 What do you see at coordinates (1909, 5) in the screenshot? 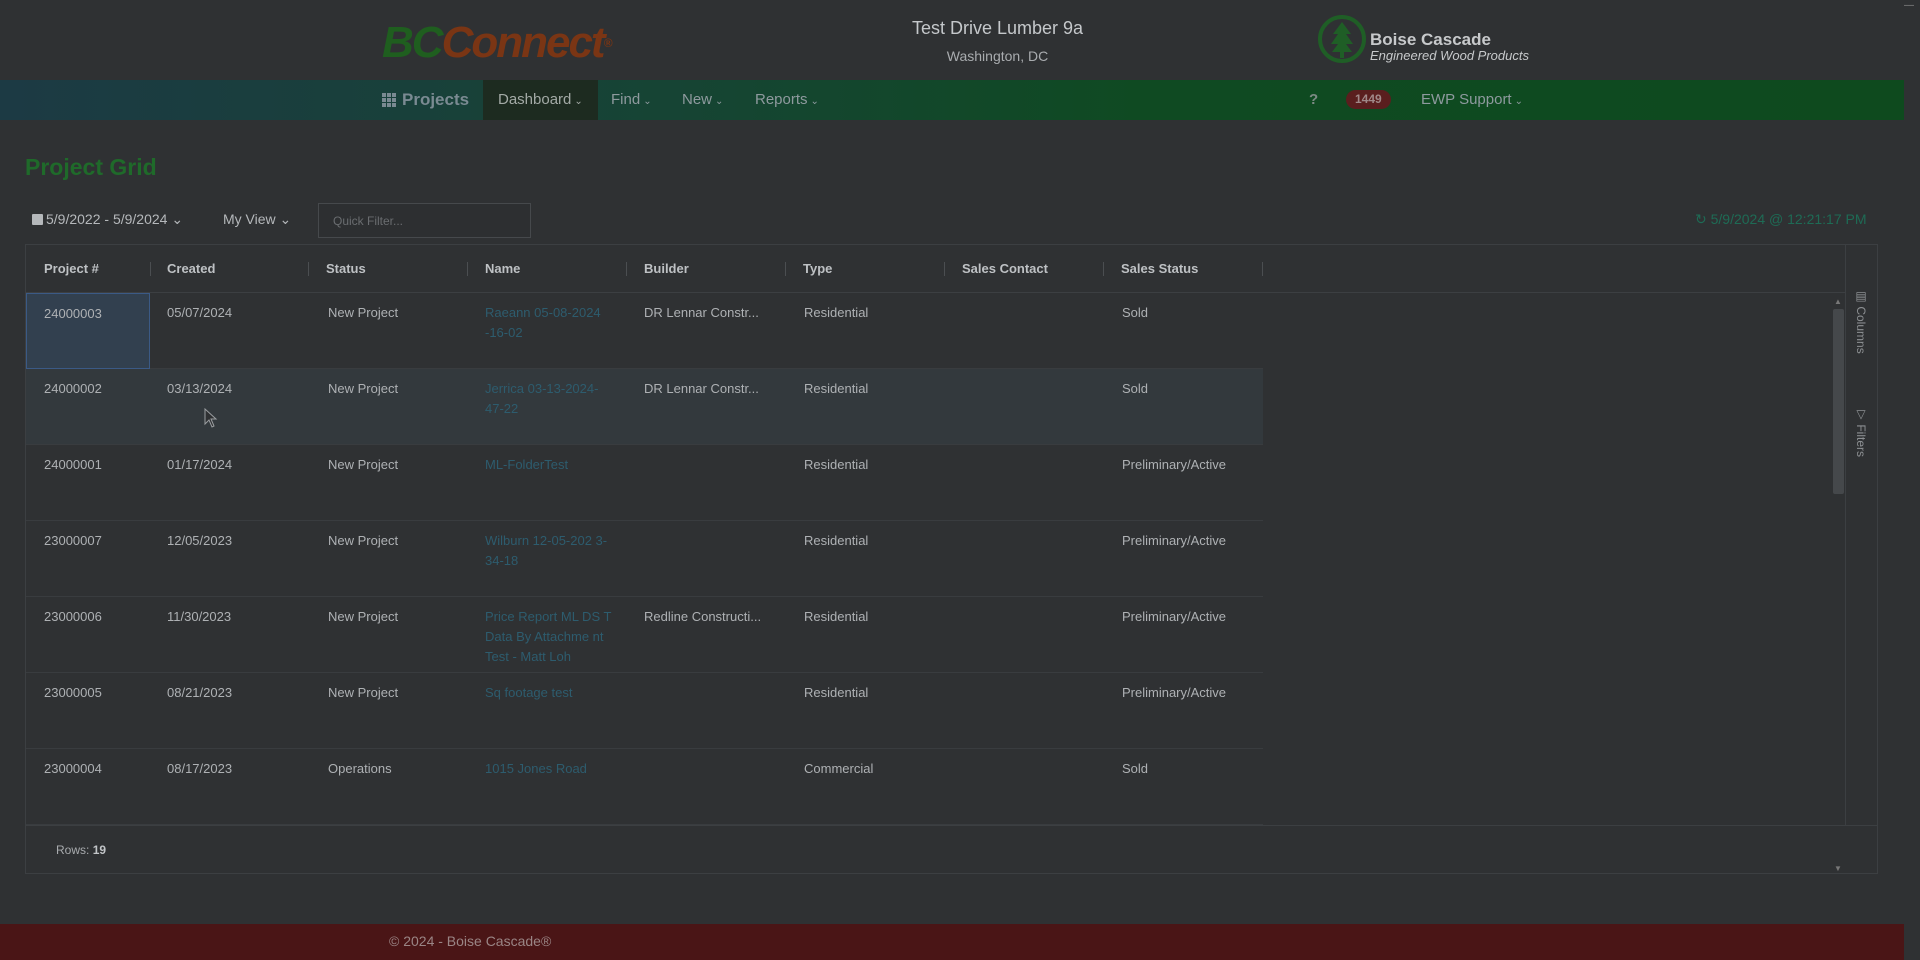
I see `window-minimize-icon: —` at bounding box center [1909, 5].